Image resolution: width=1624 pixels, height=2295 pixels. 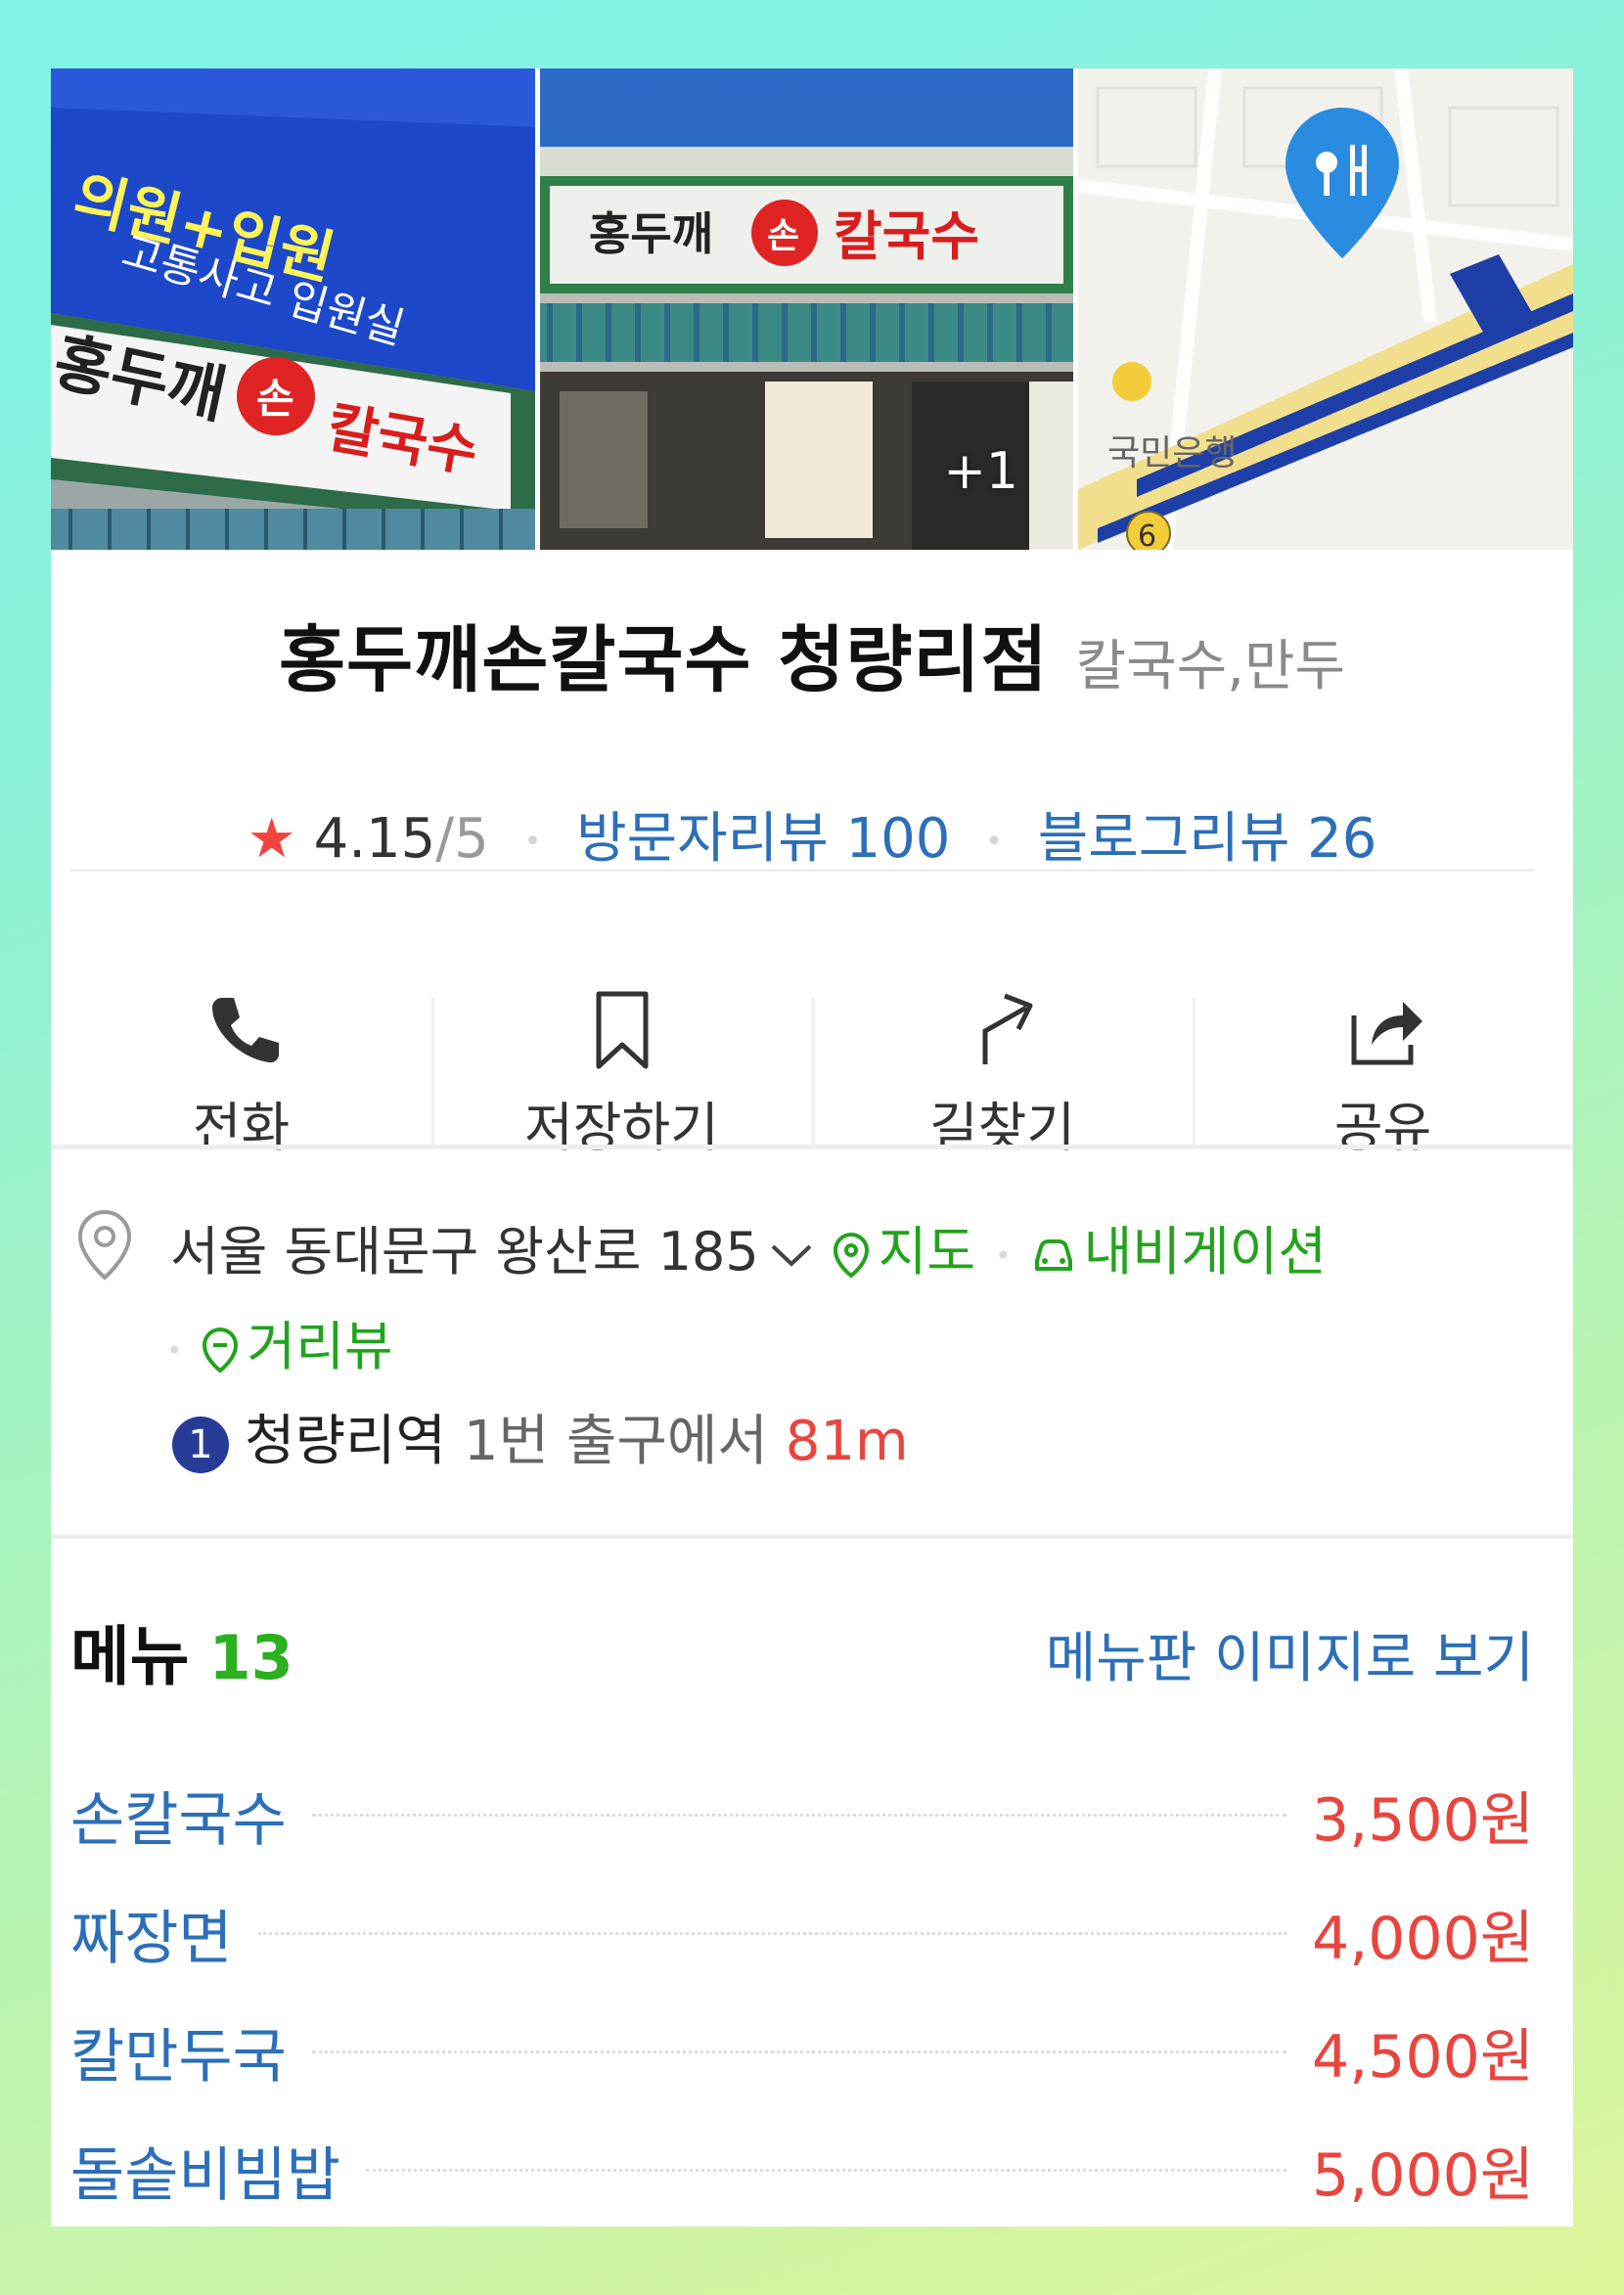 What do you see at coordinates (621, 1127) in the screenshot?
I see `save-label: 저장하기` at bounding box center [621, 1127].